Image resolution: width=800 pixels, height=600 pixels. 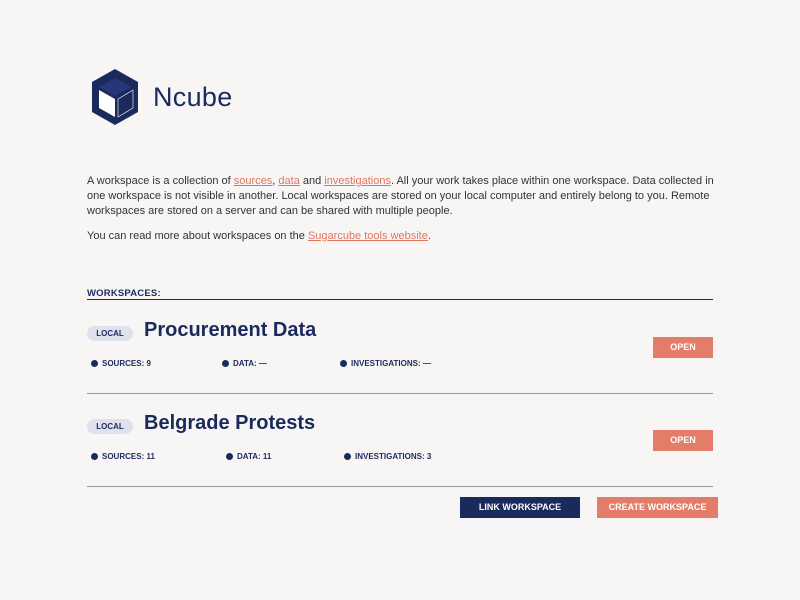 I want to click on workspace-data-stat: DATA: 11, so click(x=248, y=456).